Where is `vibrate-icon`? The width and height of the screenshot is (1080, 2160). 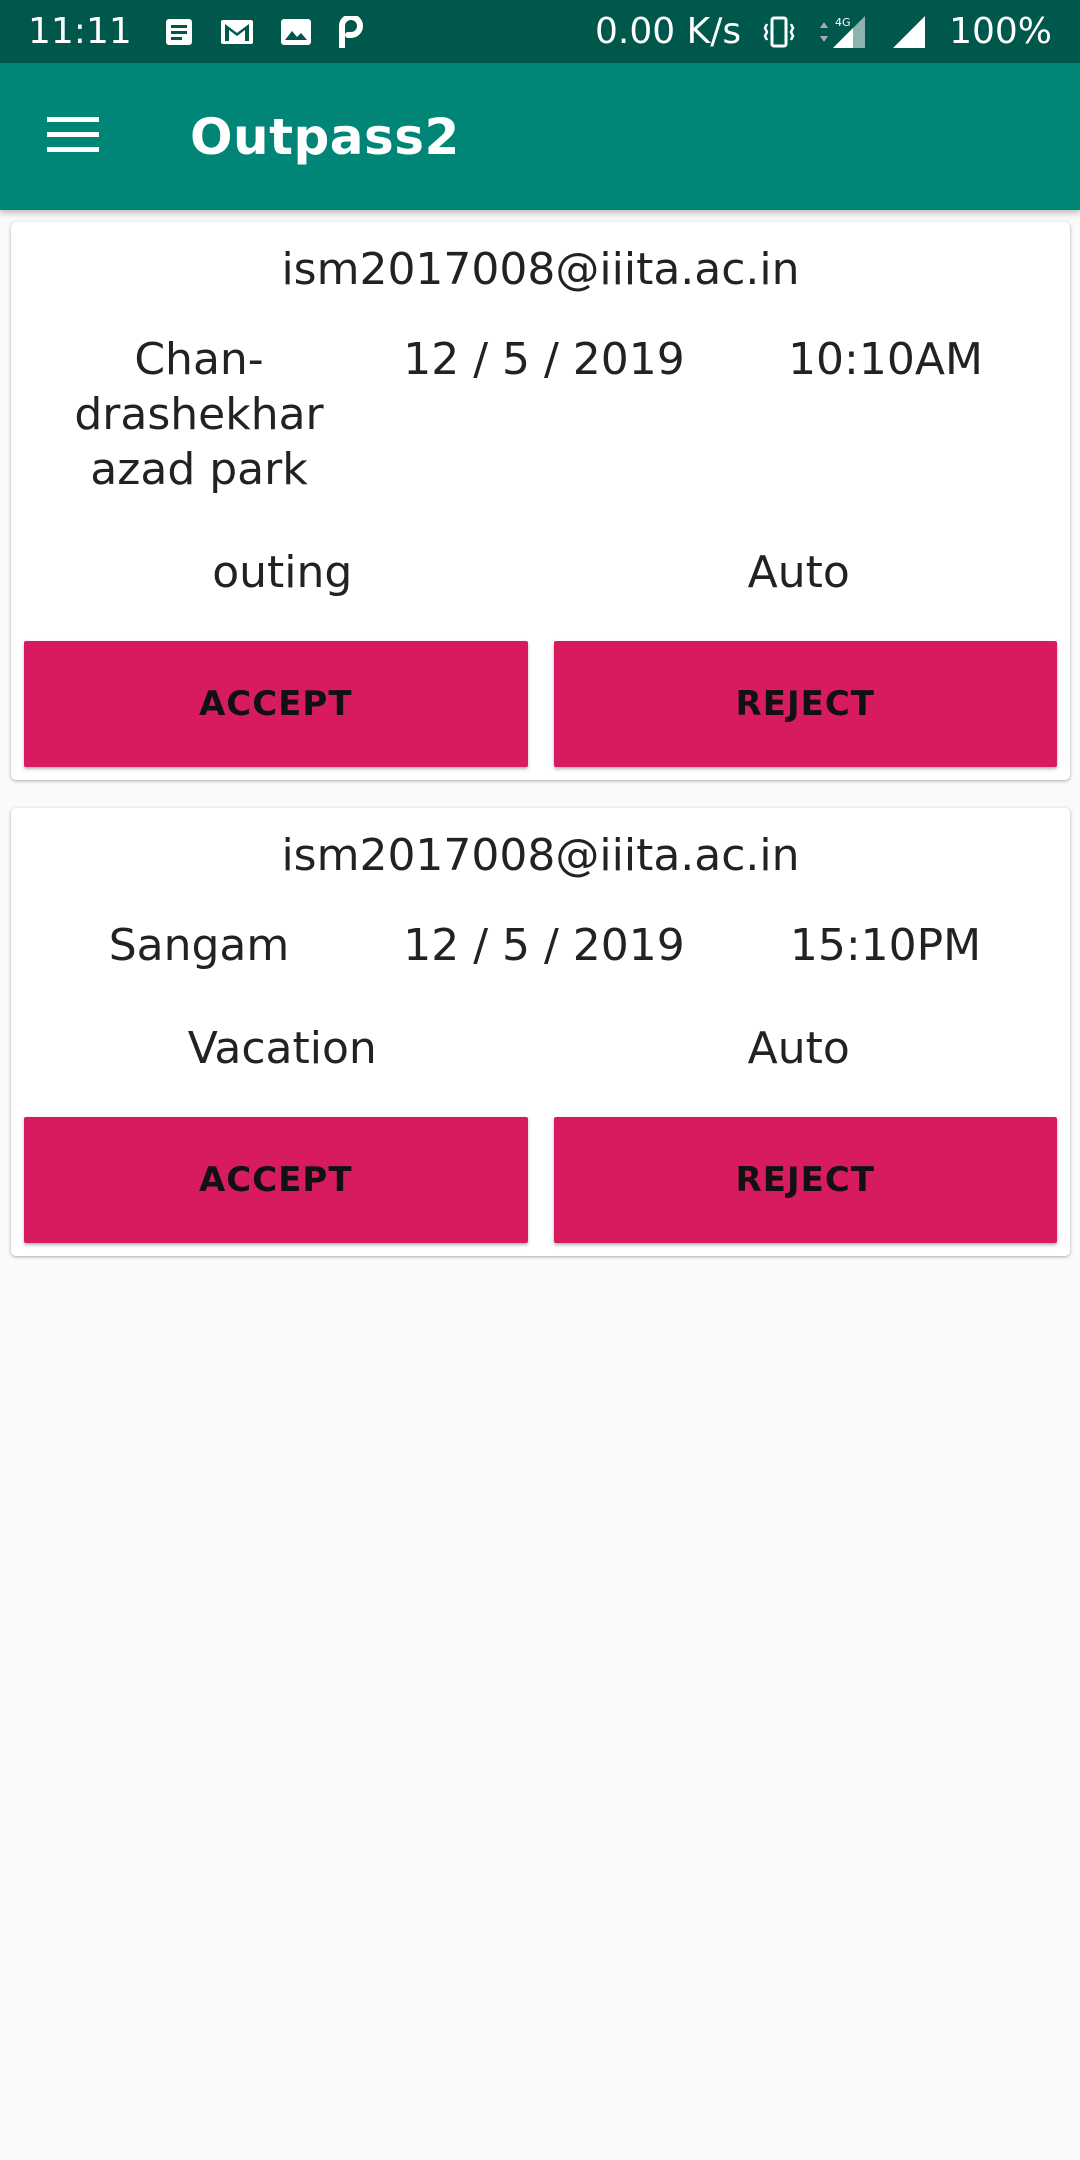
vibrate-icon is located at coordinates (779, 32).